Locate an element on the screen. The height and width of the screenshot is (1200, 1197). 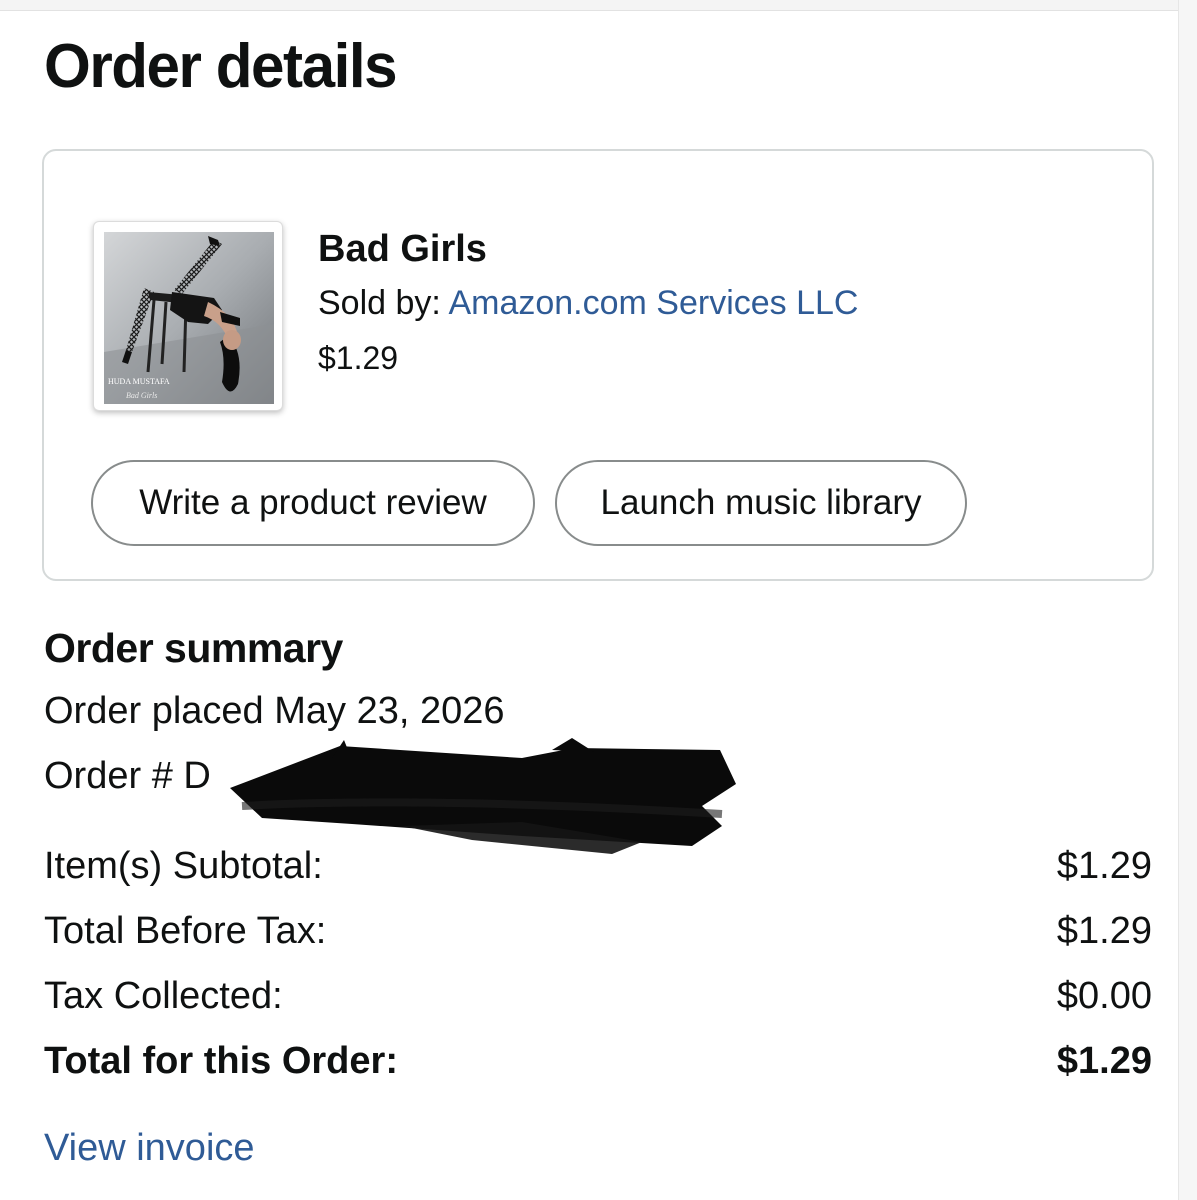
order-placed-date: Order placed May 23, 2026 is located at coordinates (274, 711).